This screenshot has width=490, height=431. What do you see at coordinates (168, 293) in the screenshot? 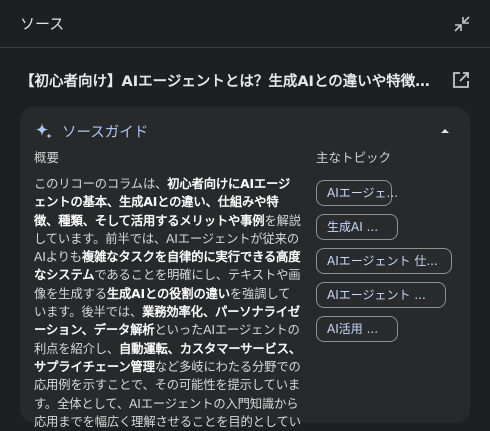
I see `summary-highlight: 生成AIとの役割の違い` at bounding box center [168, 293].